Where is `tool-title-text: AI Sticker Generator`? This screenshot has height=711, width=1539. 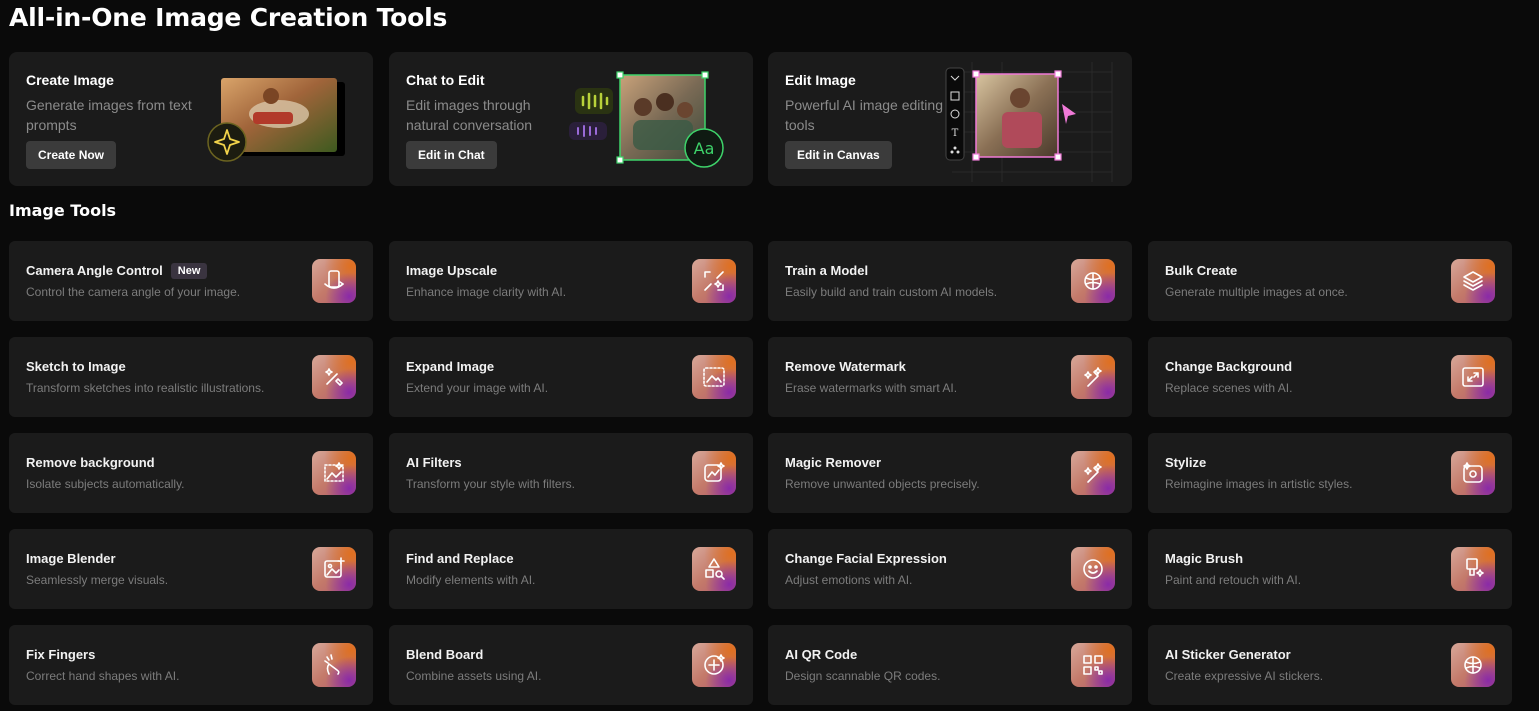
tool-title-text: AI Sticker Generator is located at coordinates (1228, 654).